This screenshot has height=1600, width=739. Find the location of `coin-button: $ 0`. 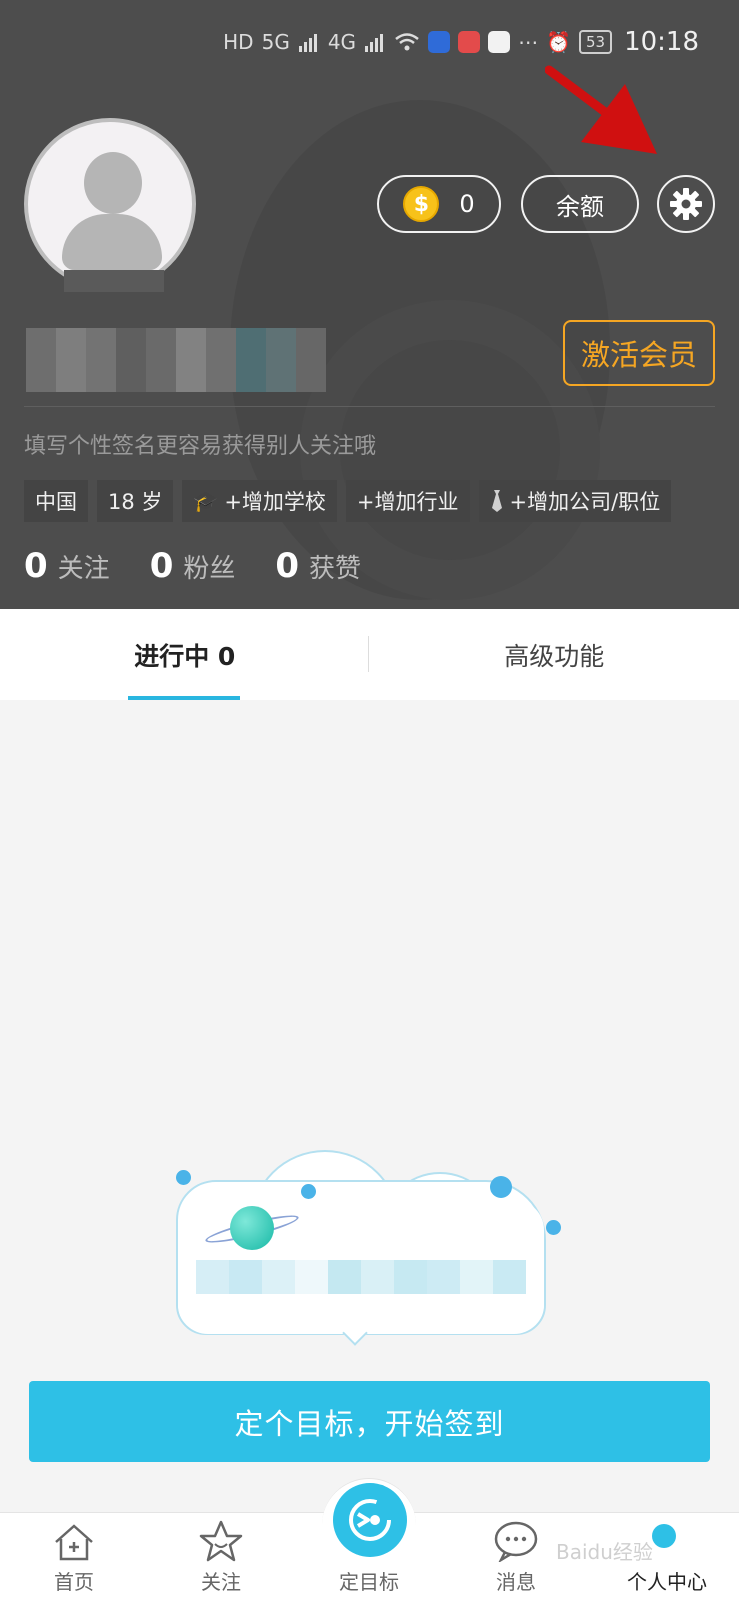

coin-button: $ 0 is located at coordinates (439, 204).